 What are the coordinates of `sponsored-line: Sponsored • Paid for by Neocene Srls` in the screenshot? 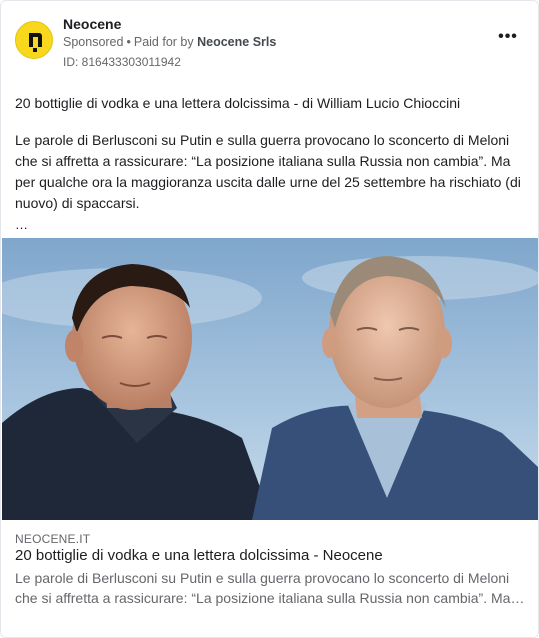 It's located at (169, 42).